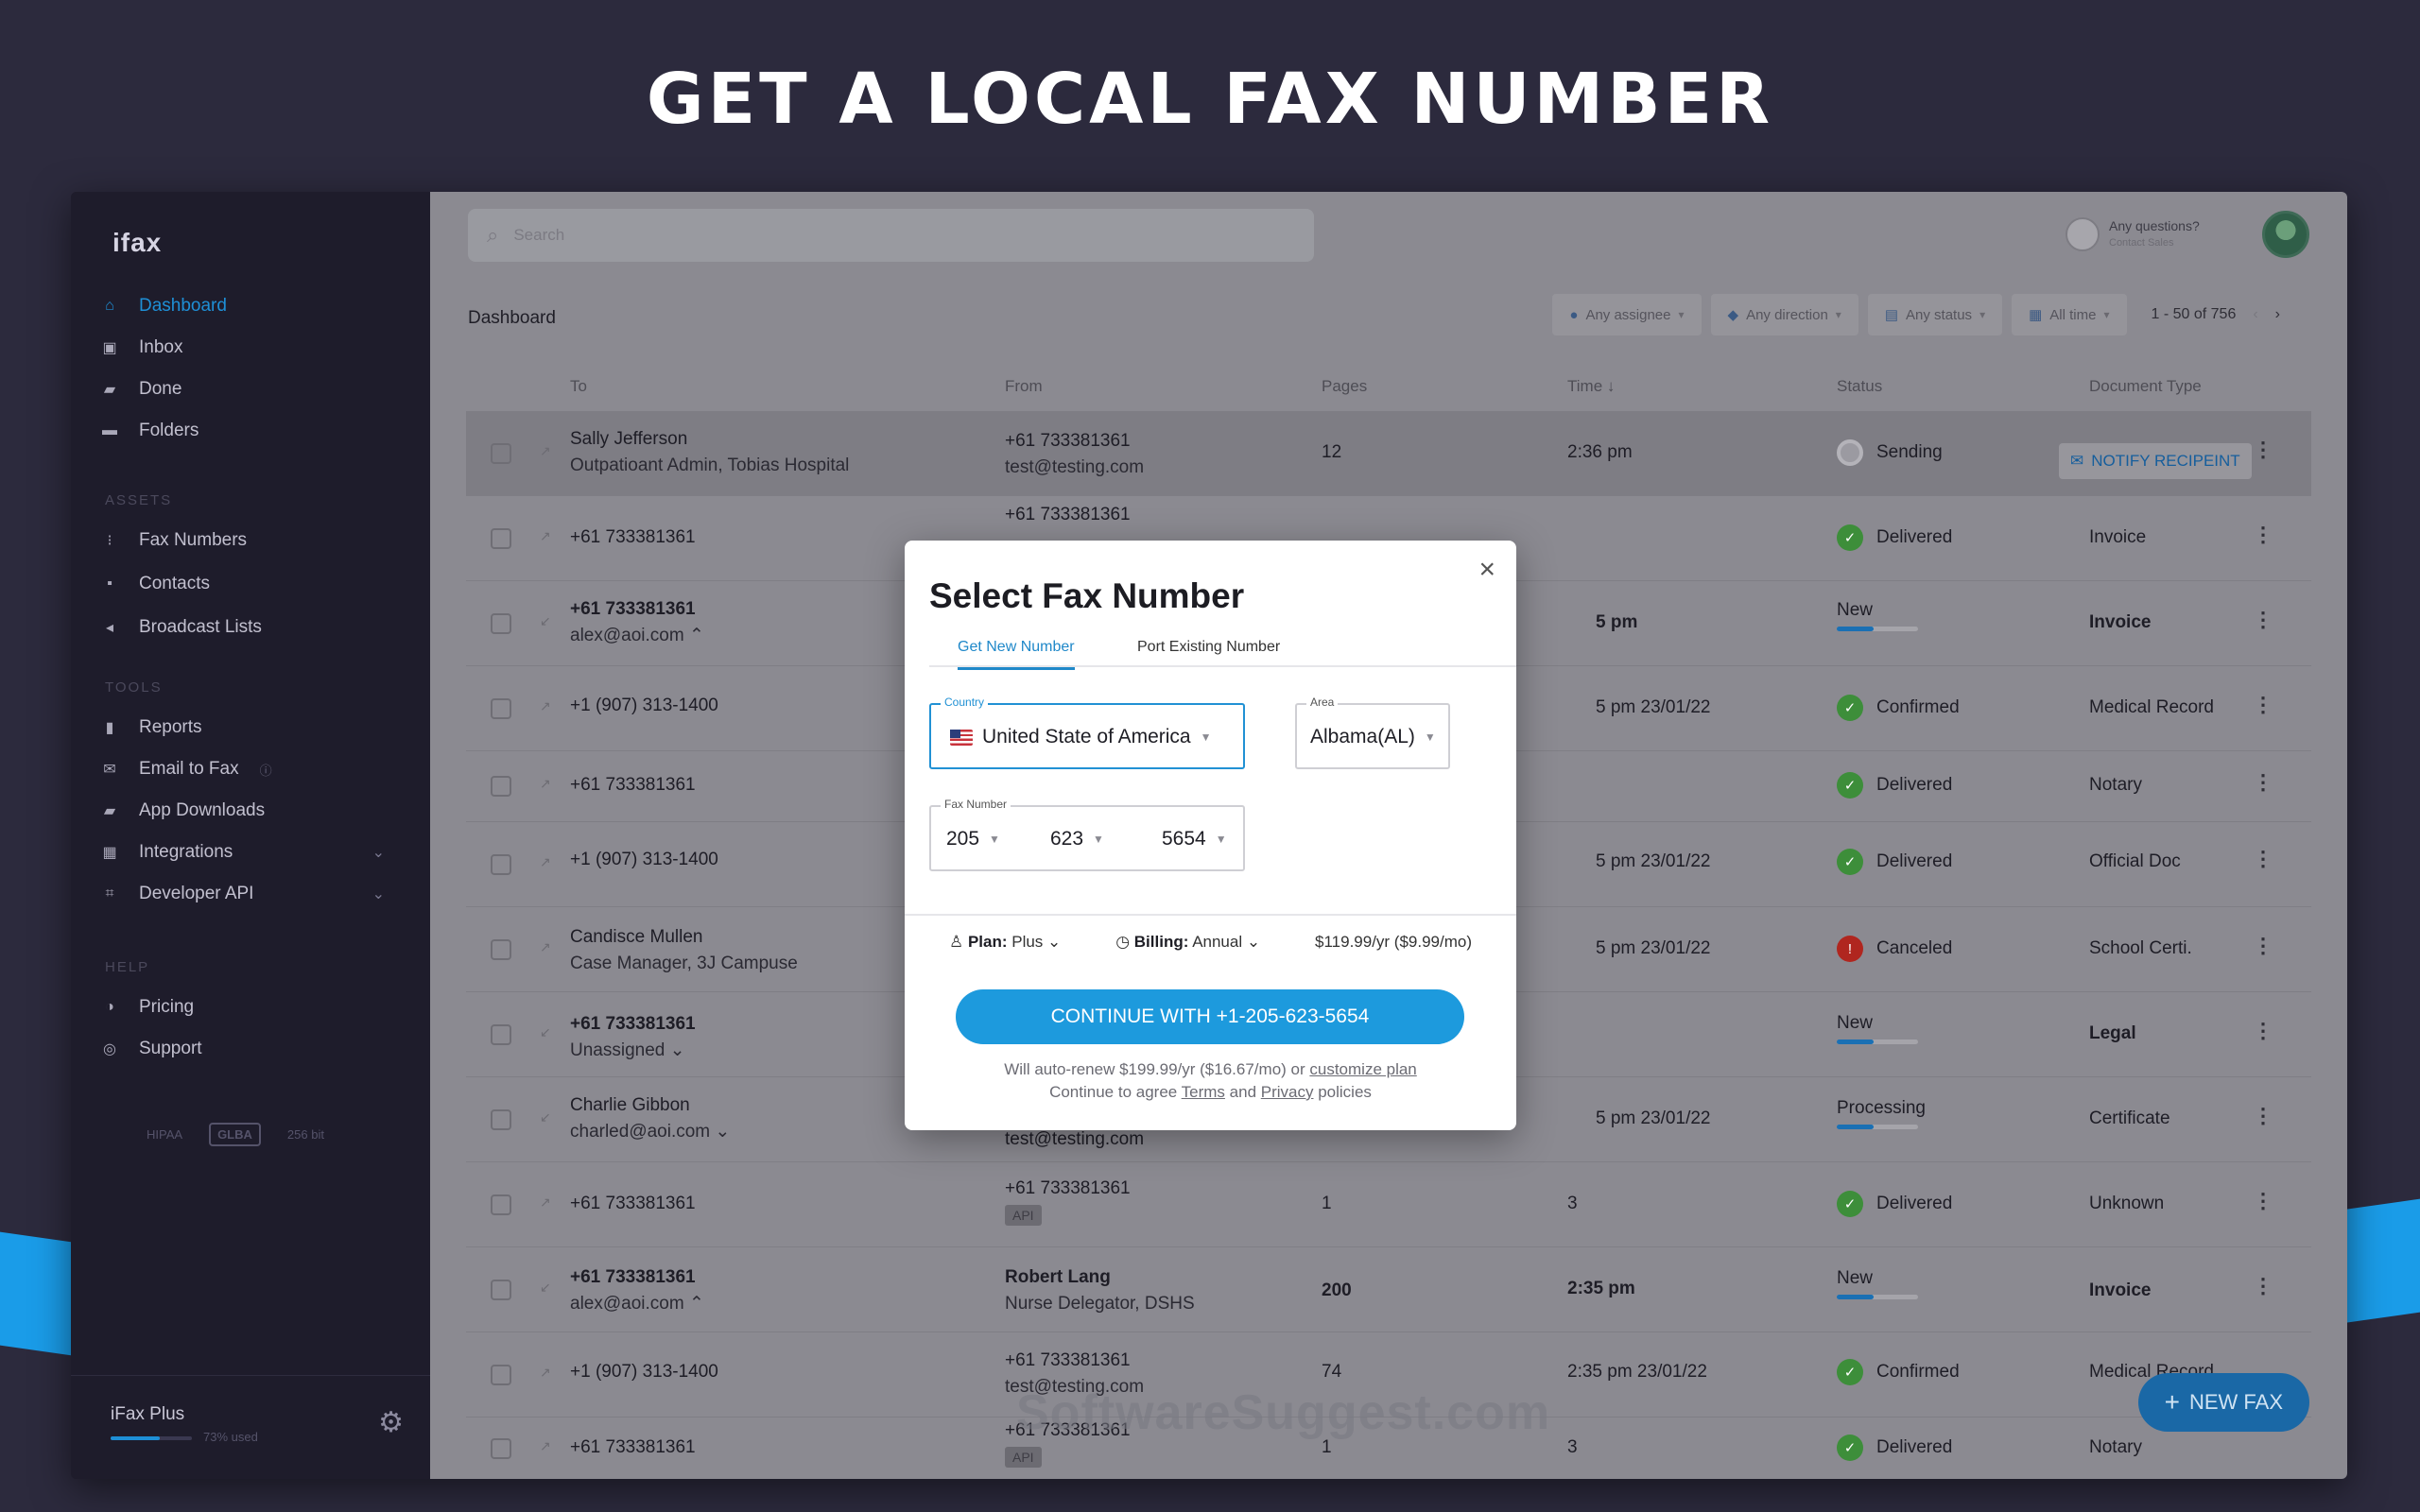 This screenshot has height=1512, width=2420. What do you see at coordinates (1430, 737) in the screenshot?
I see `chevron-down-icon: ▼` at bounding box center [1430, 737].